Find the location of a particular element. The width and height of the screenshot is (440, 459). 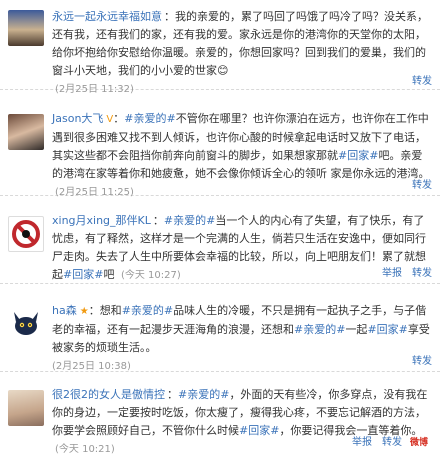

post-time: (今天 10:27) is located at coordinates (151, 275).